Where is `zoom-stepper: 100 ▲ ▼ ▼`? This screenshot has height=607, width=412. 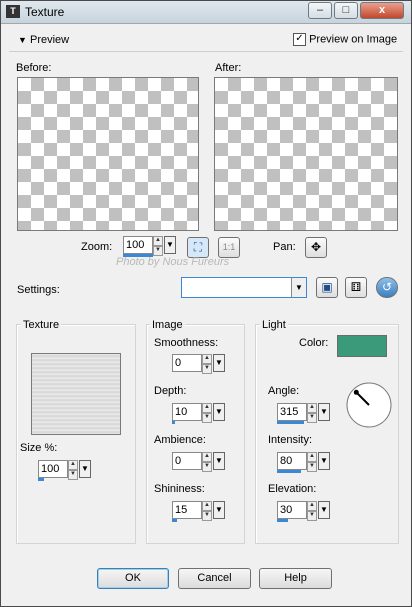
zoom-stepper: 100 ▲ ▼ ▼ is located at coordinates (151, 246).